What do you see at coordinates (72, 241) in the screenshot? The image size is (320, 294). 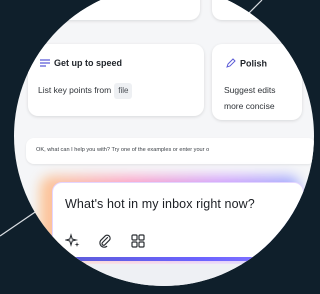 I see `sparkle-icon` at bounding box center [72, 241].